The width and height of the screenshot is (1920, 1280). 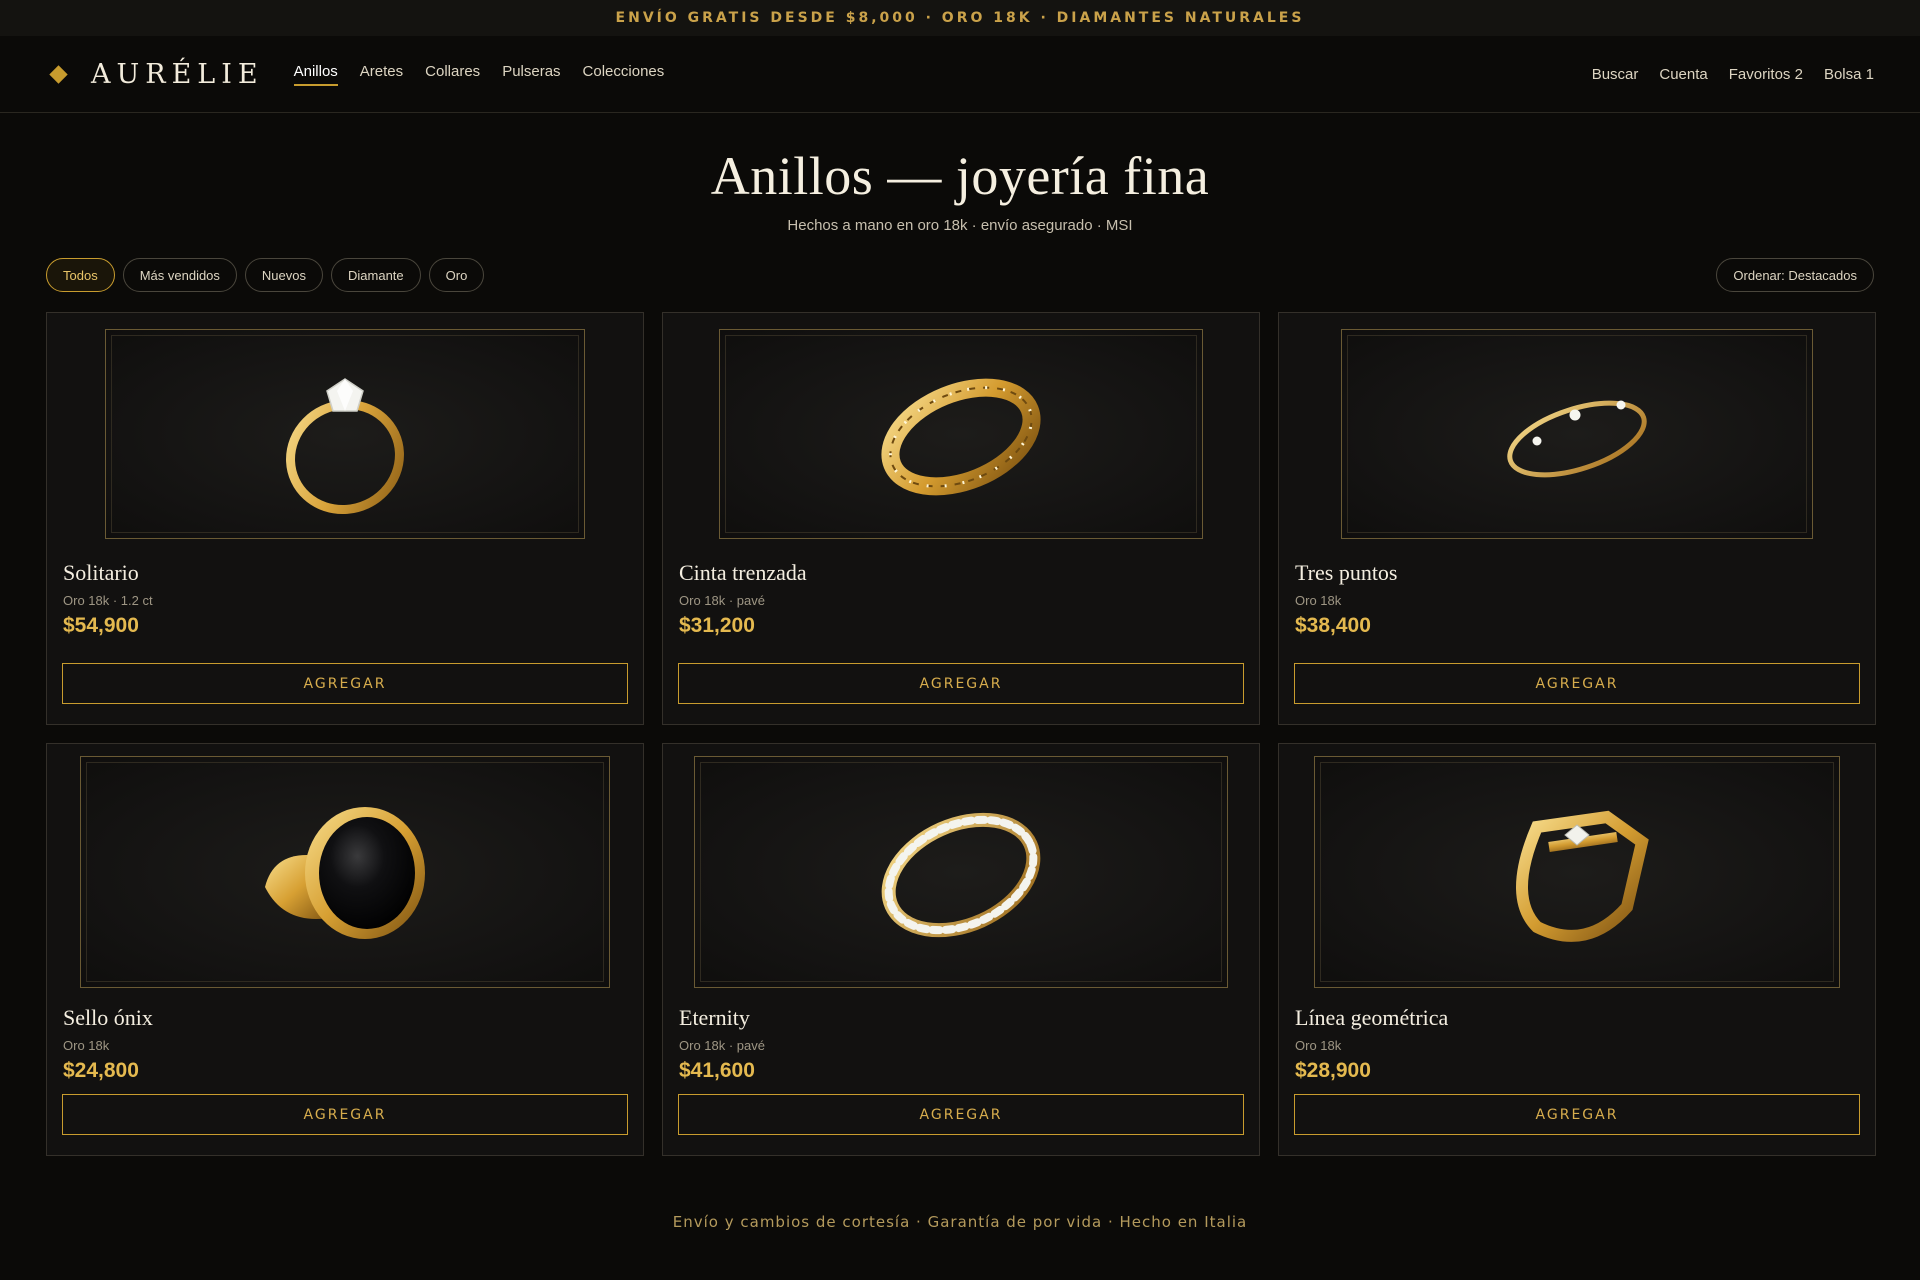 I want to click on product-name: Eternity, so click(x=961, y=1018).